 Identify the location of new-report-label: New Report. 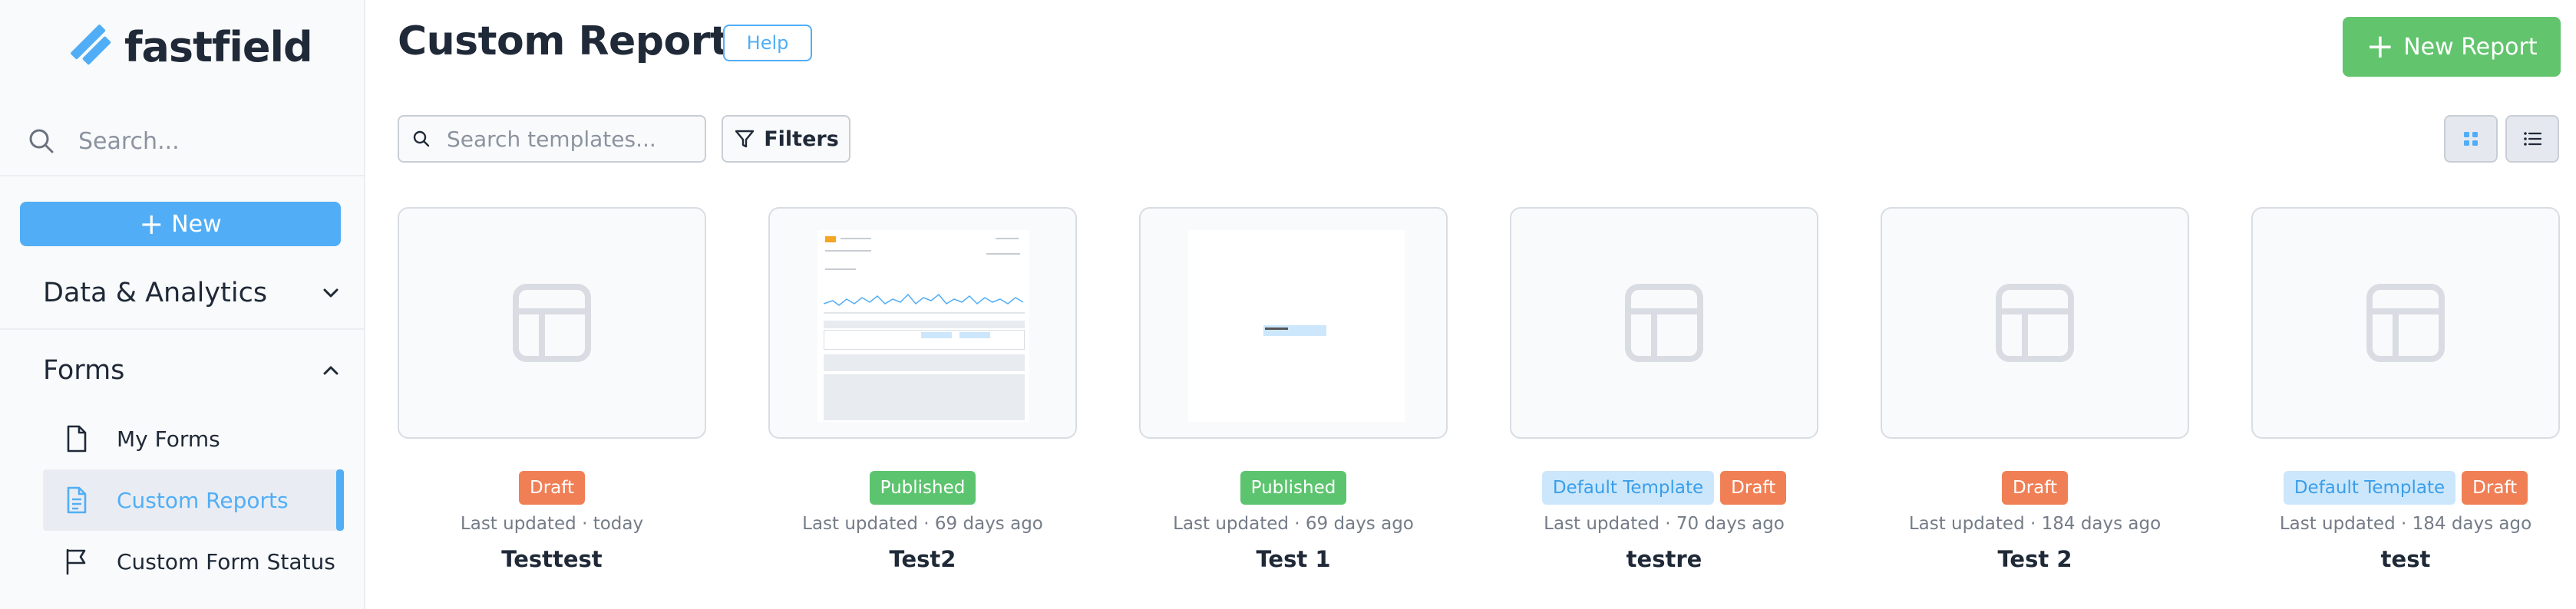
(2470, 47).